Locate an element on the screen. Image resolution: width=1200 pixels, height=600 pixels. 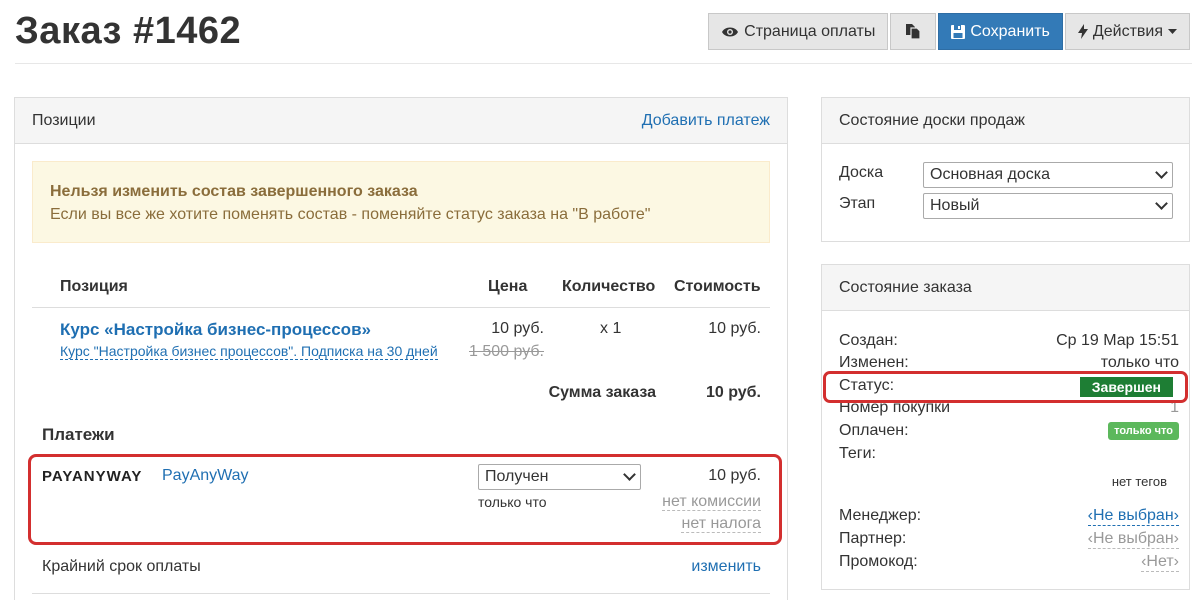
tags-value: нет тегов is located at coordinates (1139, 481).